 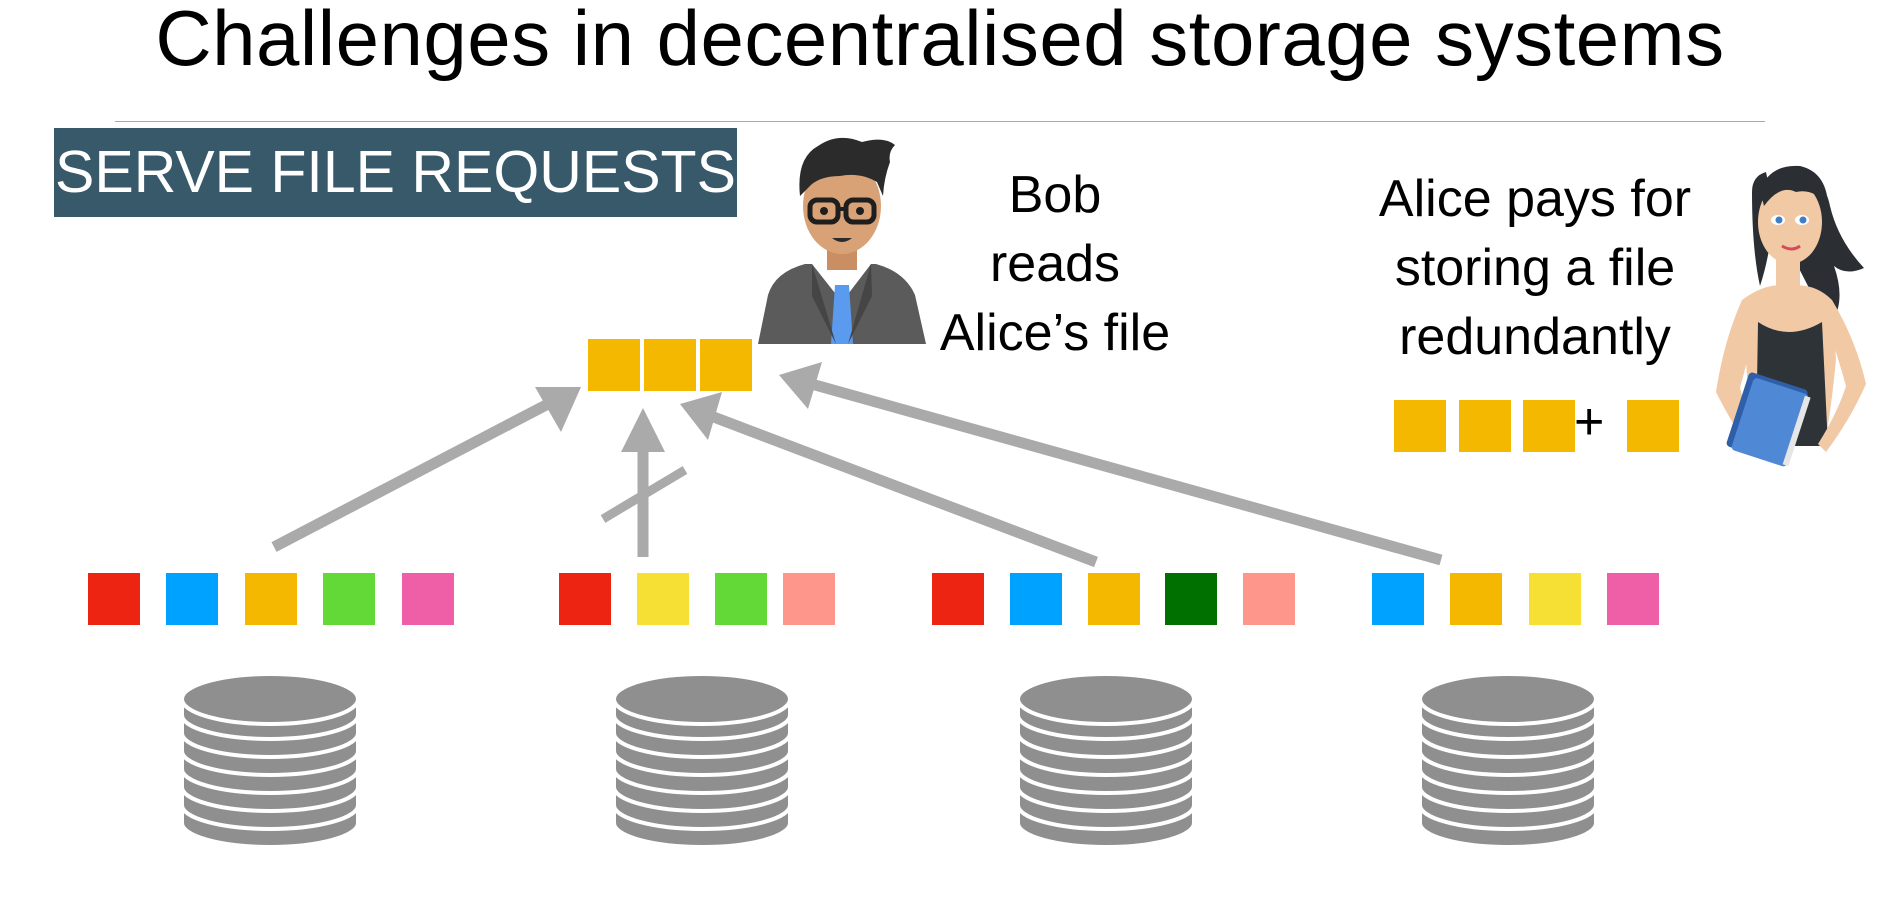 What do you see at coordinates (1106, 760) in the screenshot?
I see `storage-node-3-disk-icon` at bounding box center [1106, 760].